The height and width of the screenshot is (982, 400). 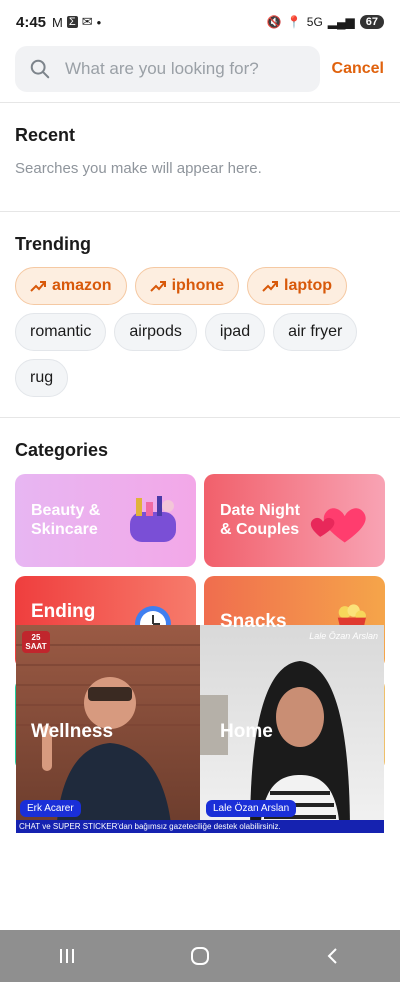 I want to click on chip-label: amazon, so click(x=82, y=285).